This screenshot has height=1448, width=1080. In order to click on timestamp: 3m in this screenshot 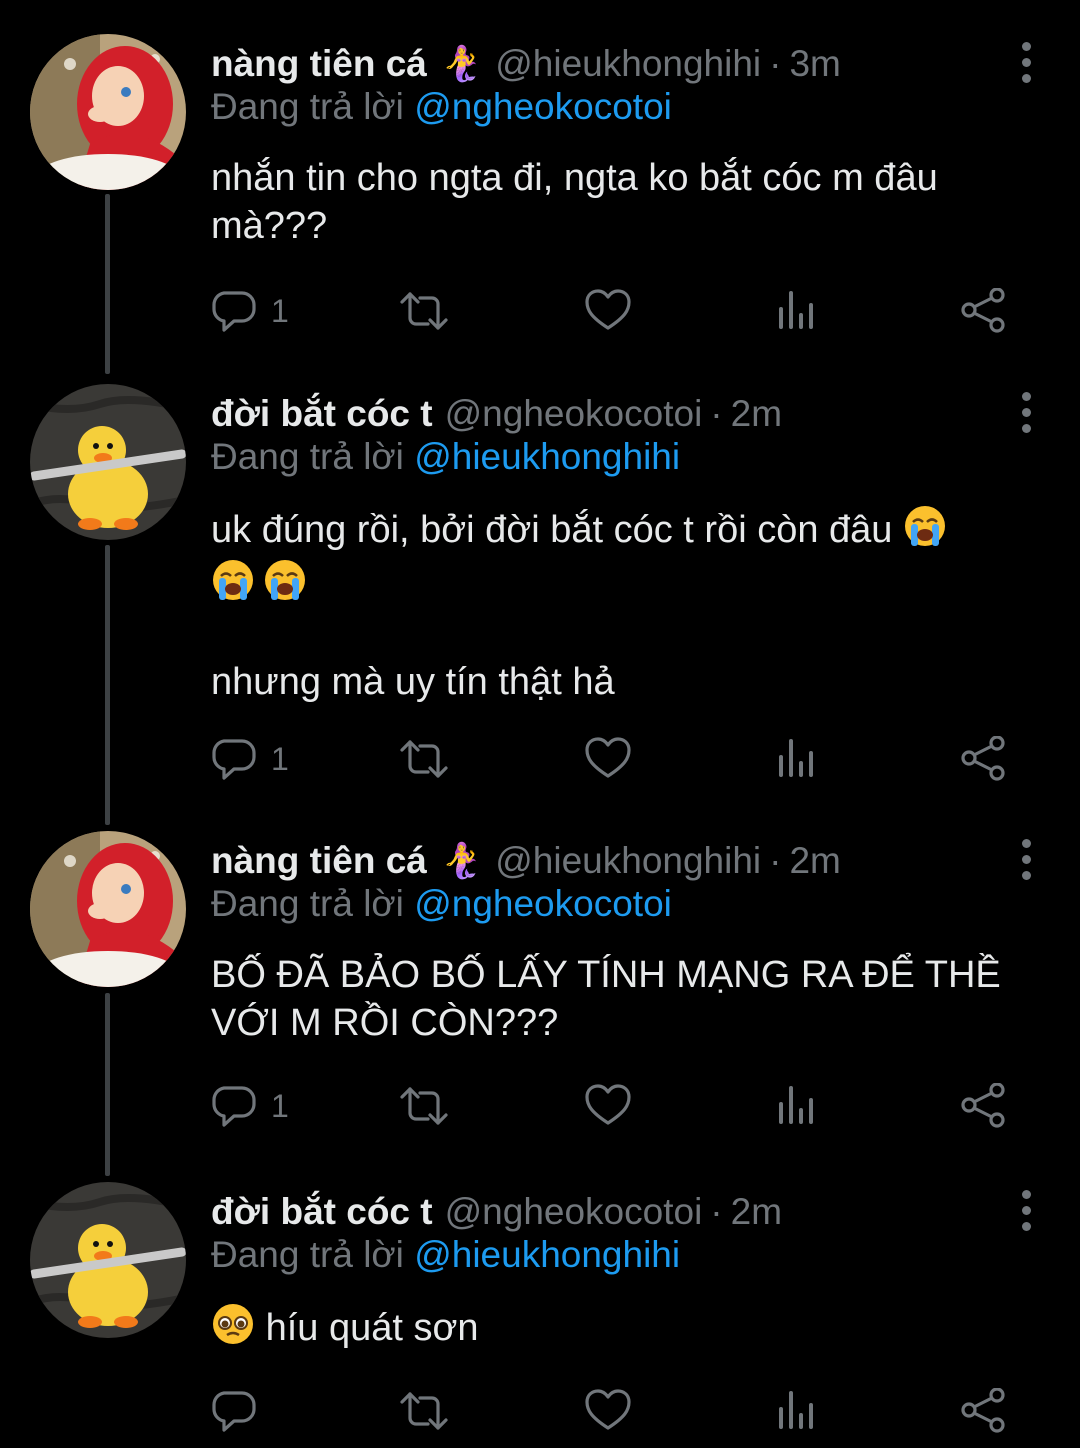, I will do `click(814, 64)`.